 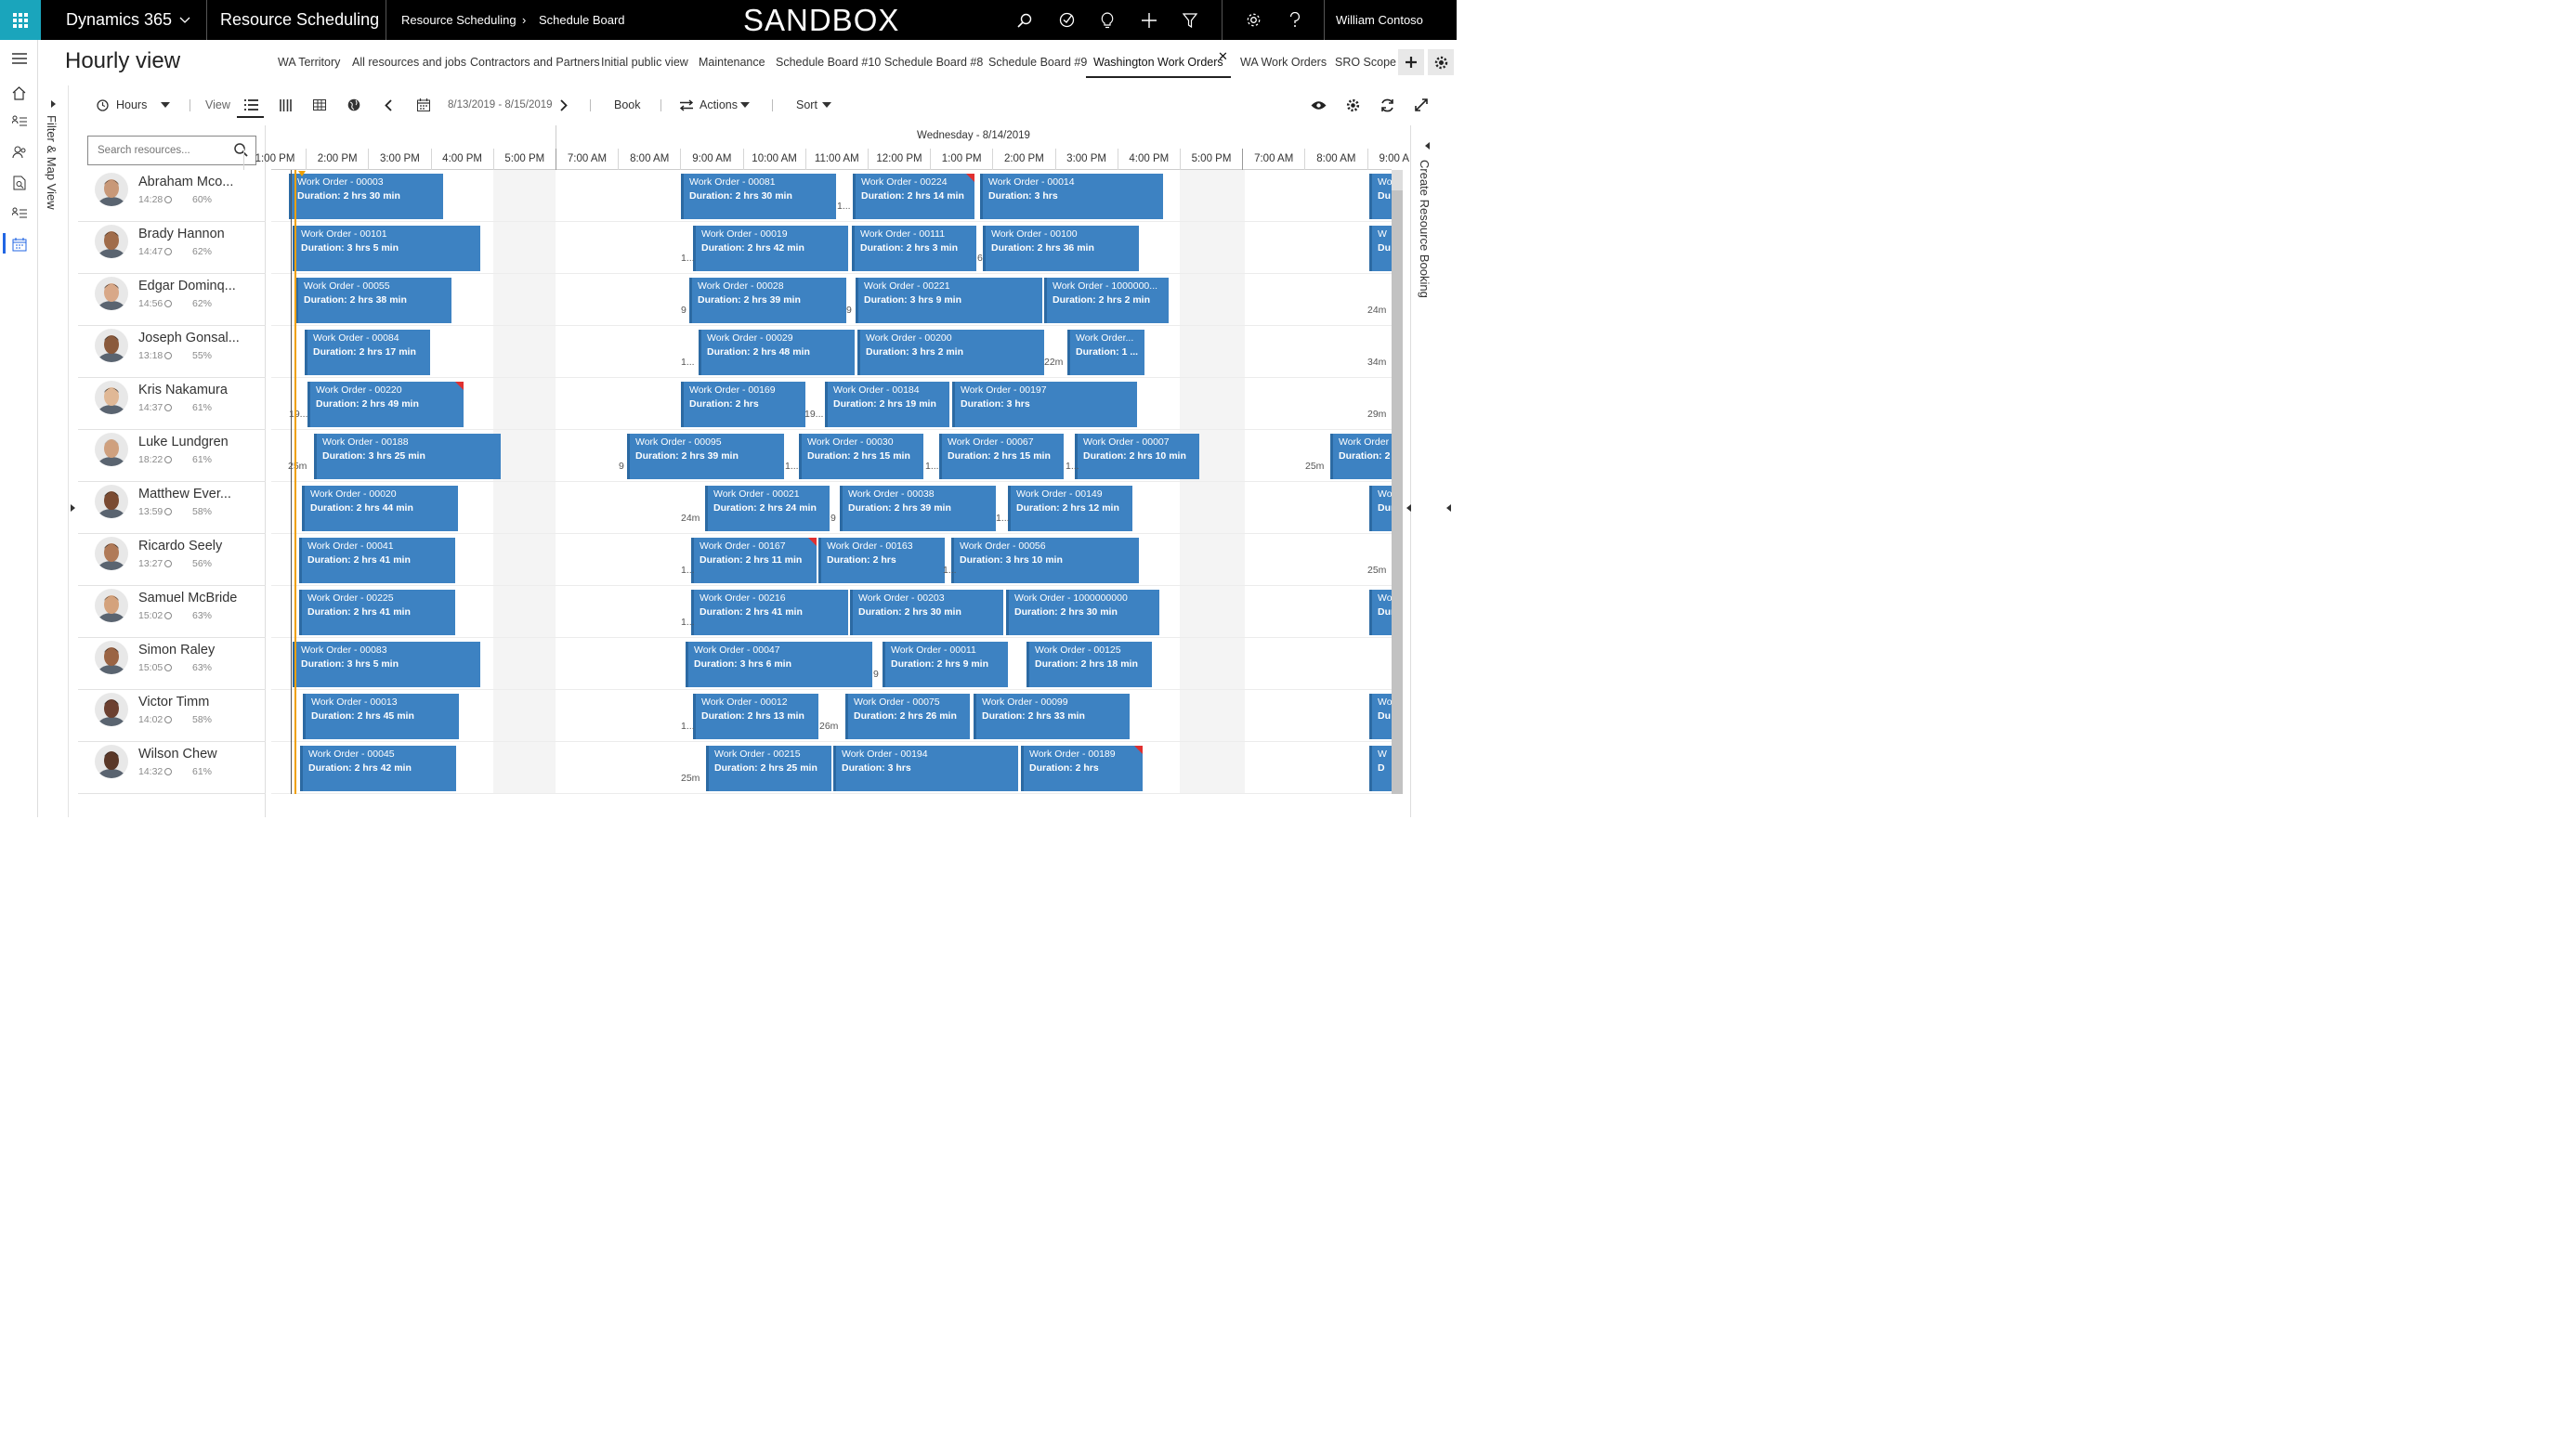 What do you see at coordinates (131, 105) in the screenshot?
I see `hours-dropdown: Hours` at bounding box center [131, 105].